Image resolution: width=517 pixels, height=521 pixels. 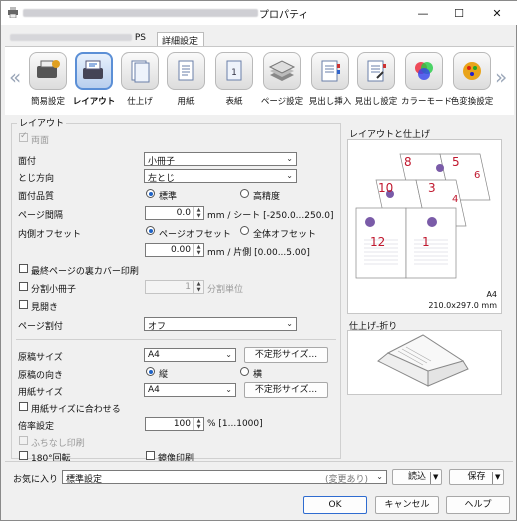 What do you see at coordinates (220, 324) in the screenshot?
I see `page-split-select: オフ ⌄` at bounding box center [220, 324].